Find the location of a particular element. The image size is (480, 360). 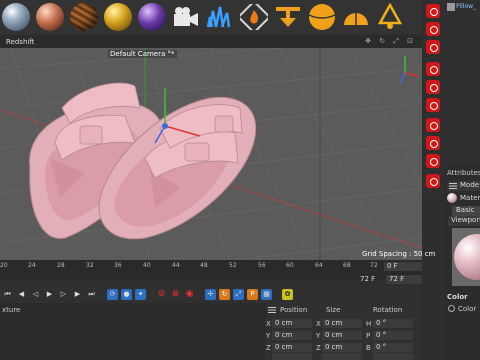

material-manager-label: xture is located at coordinates (11, 310).